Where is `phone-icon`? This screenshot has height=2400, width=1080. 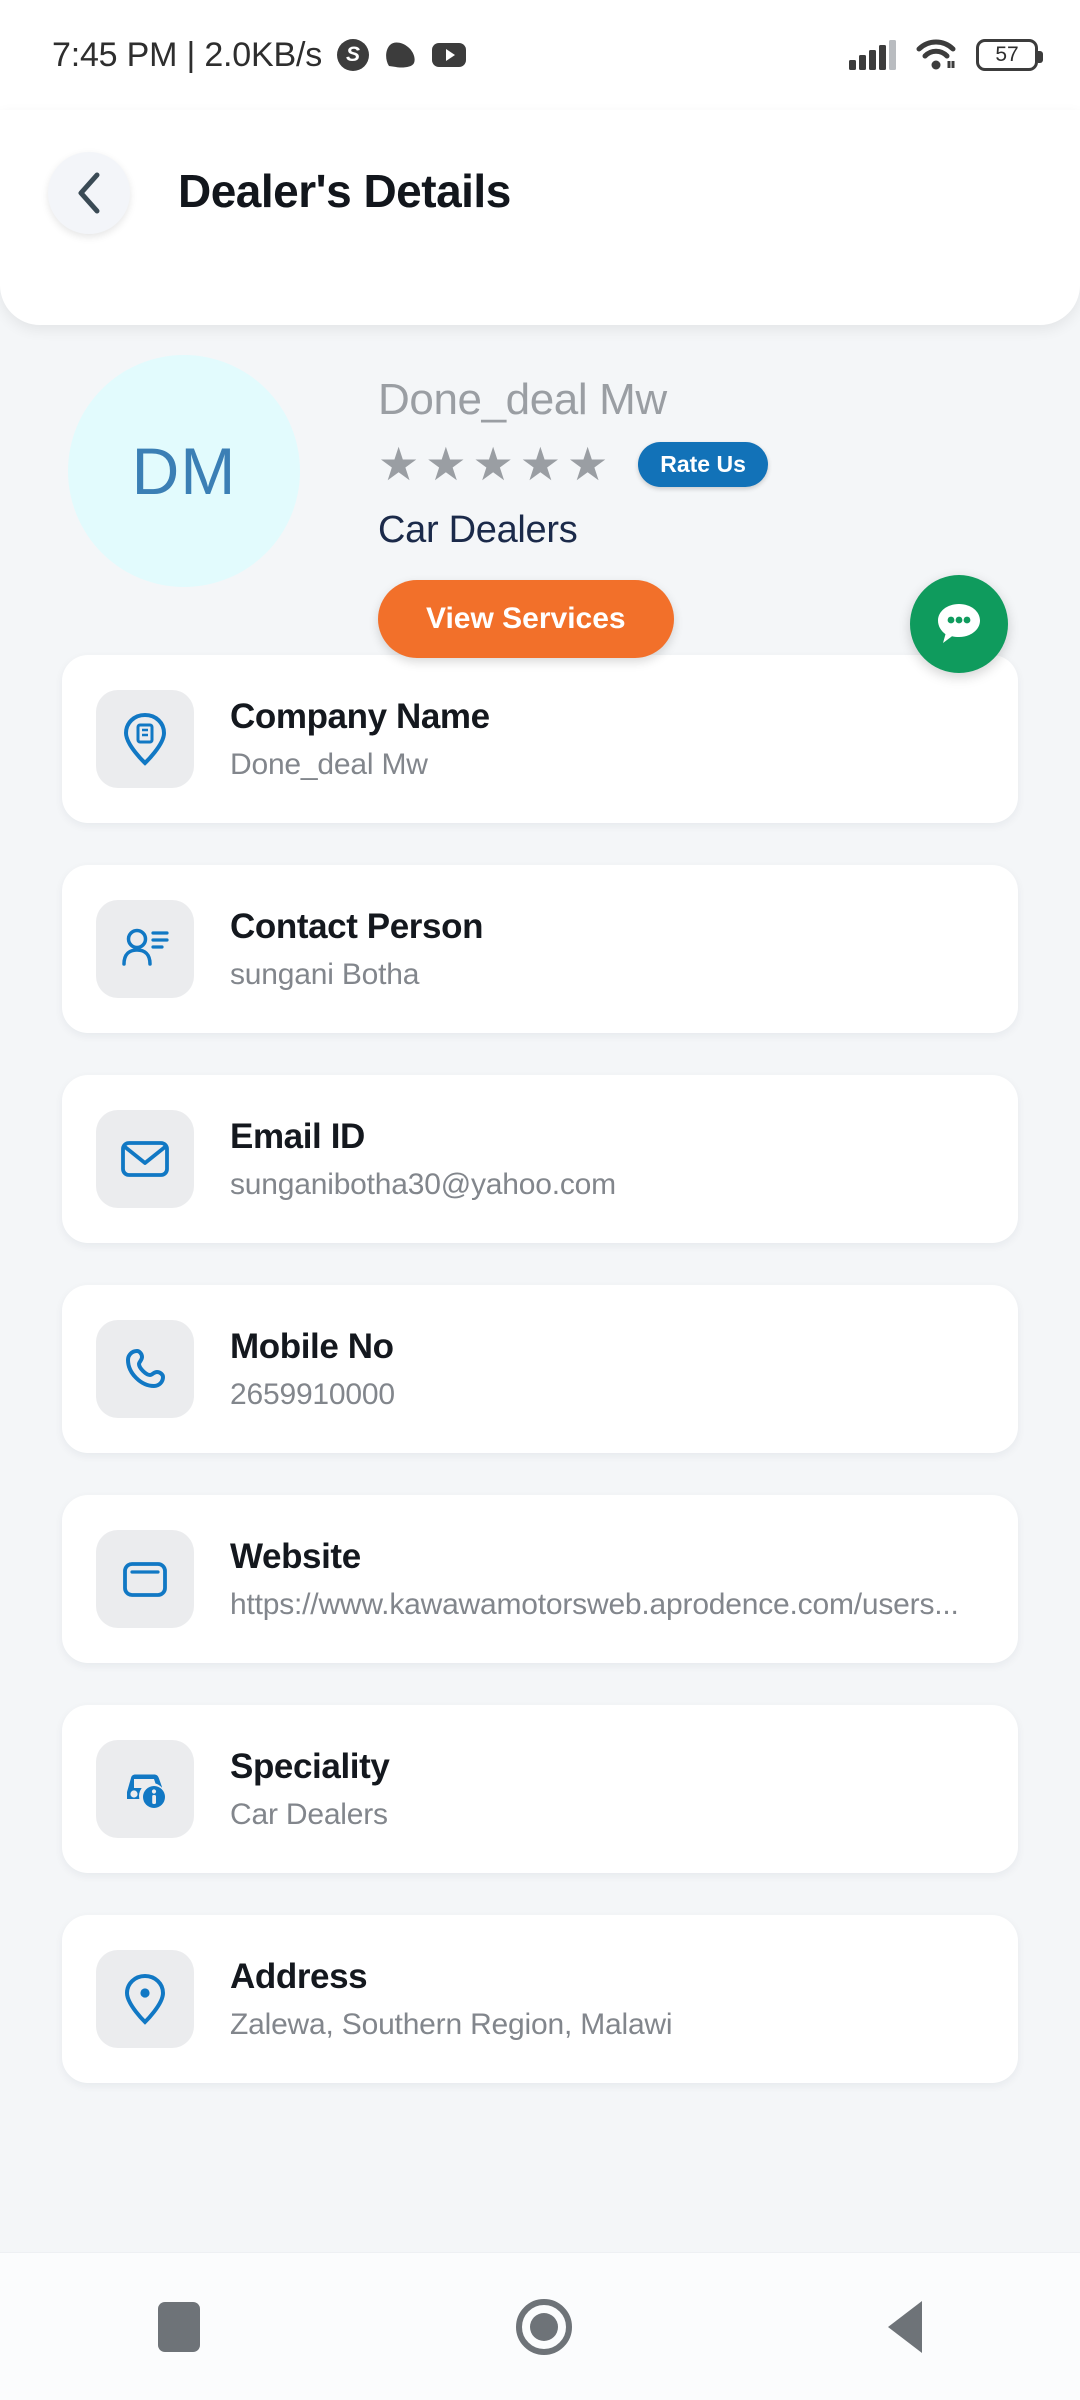
phone-icon is located at coordinates (145, 1369).